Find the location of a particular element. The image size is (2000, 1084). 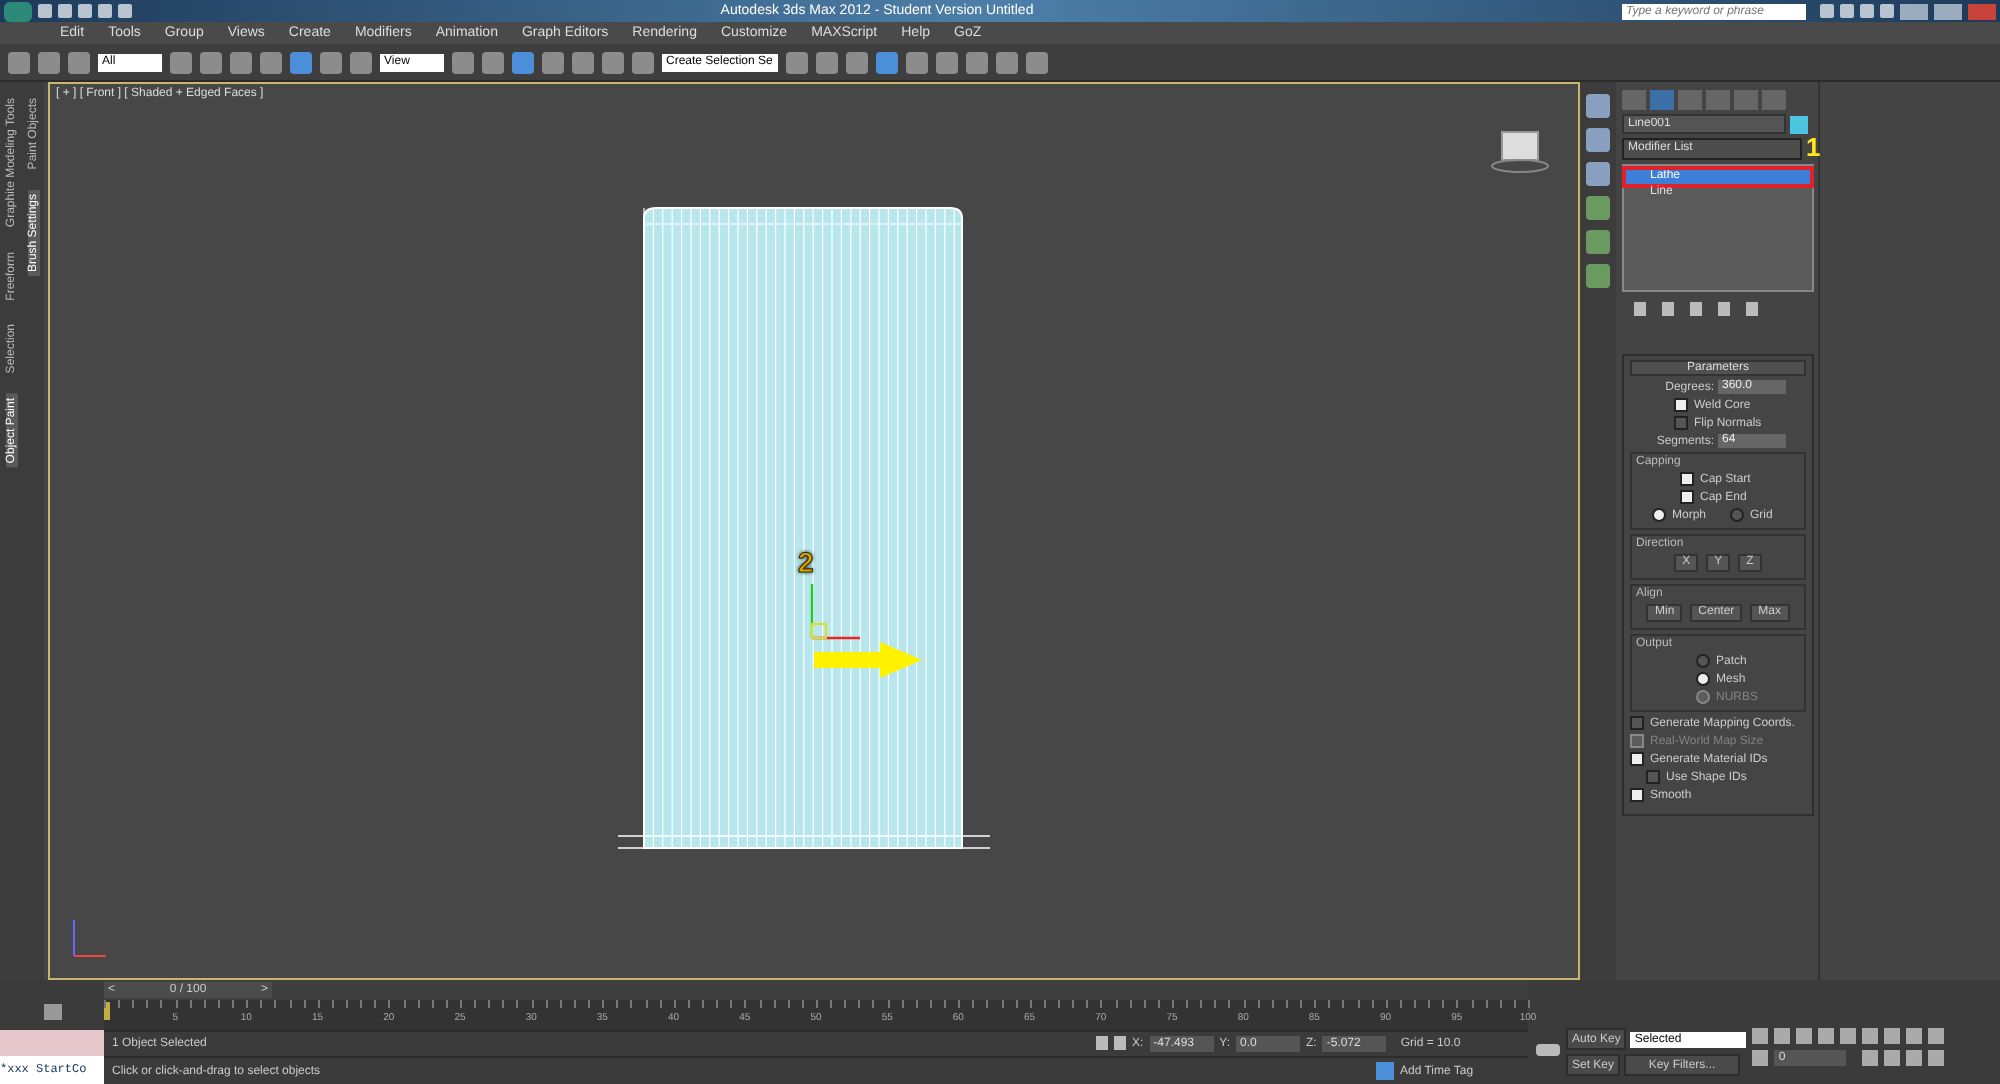

transform-gizmo-icon is located at coordinates (835, 612).